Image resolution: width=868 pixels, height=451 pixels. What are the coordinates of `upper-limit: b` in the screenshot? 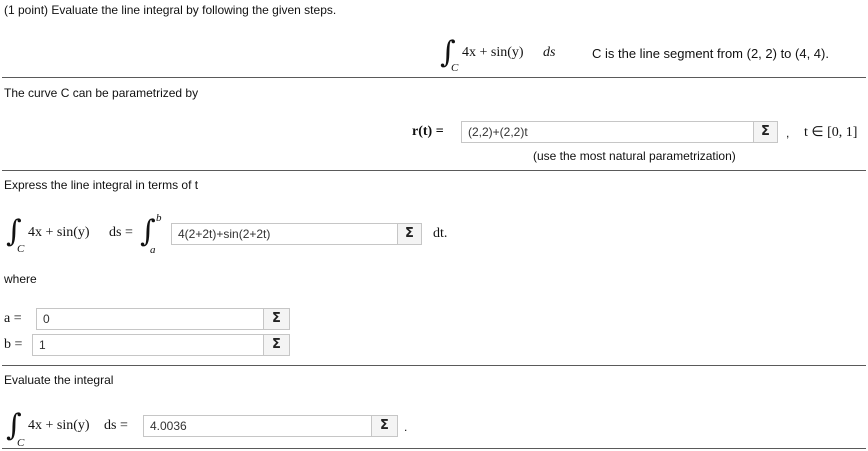 It's located at (159, 218).